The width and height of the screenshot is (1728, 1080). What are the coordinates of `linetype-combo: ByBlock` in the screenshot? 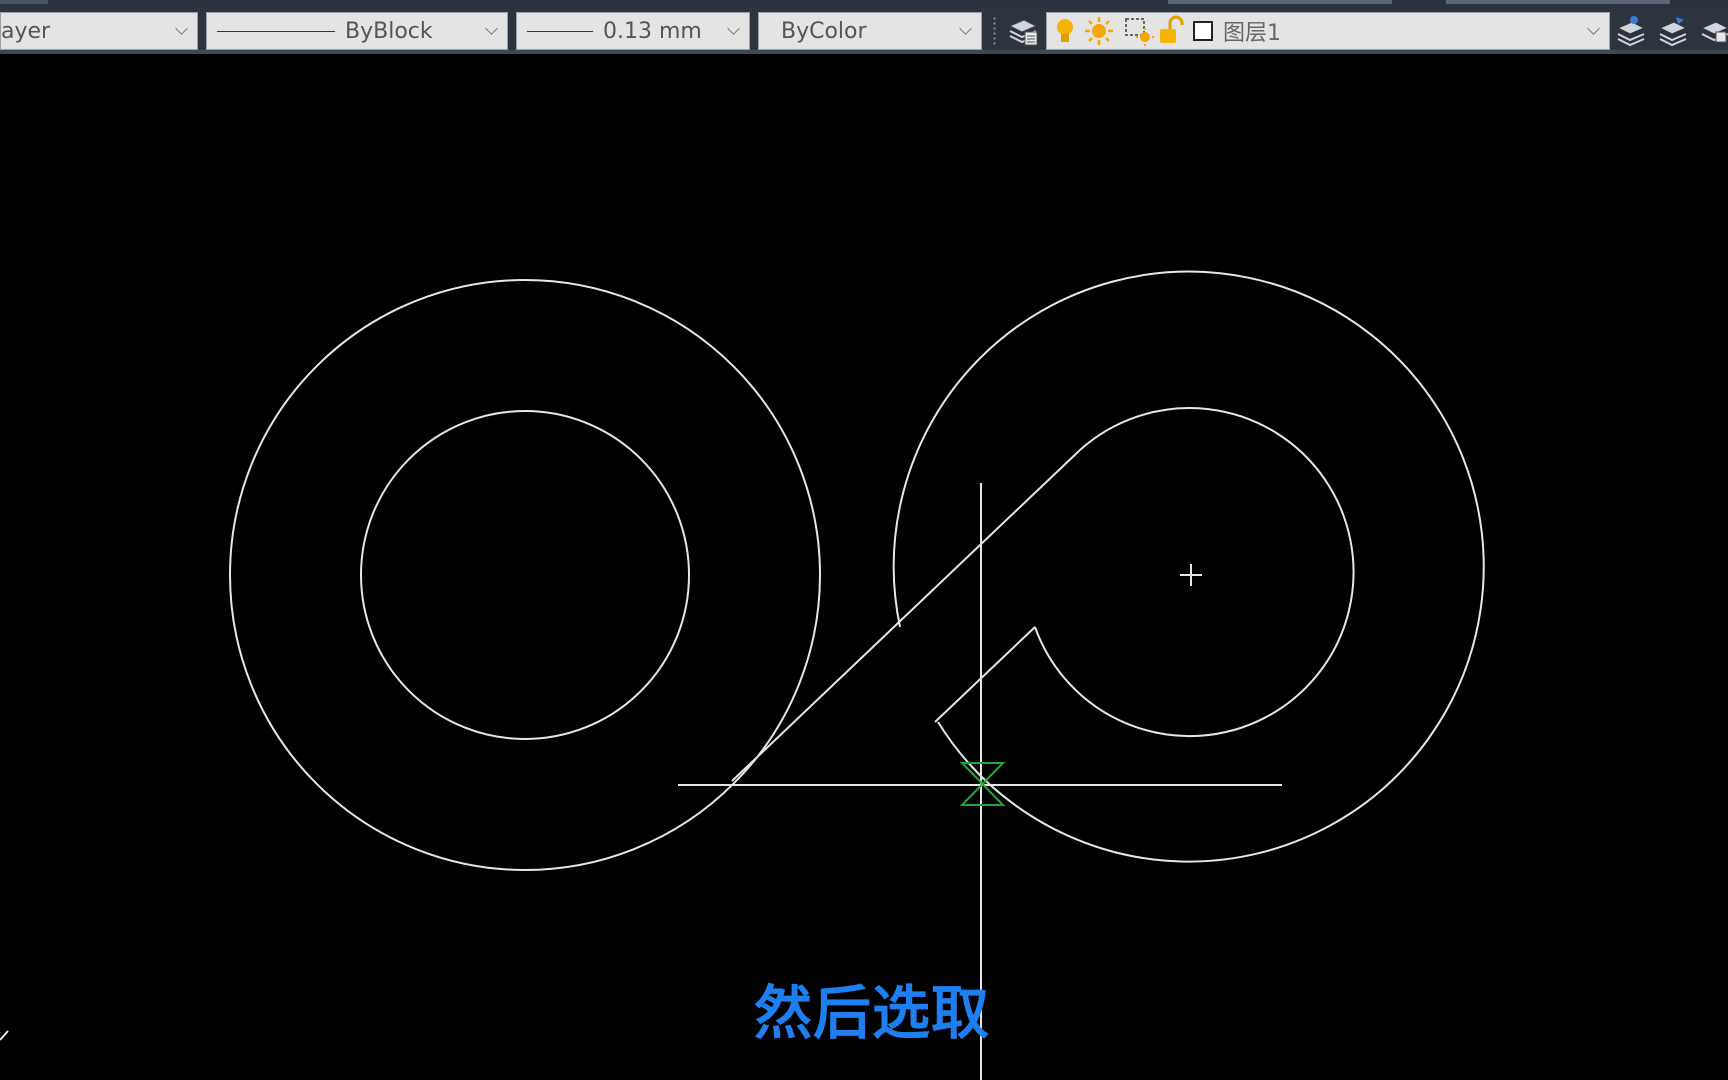 It's located at (357, 31).